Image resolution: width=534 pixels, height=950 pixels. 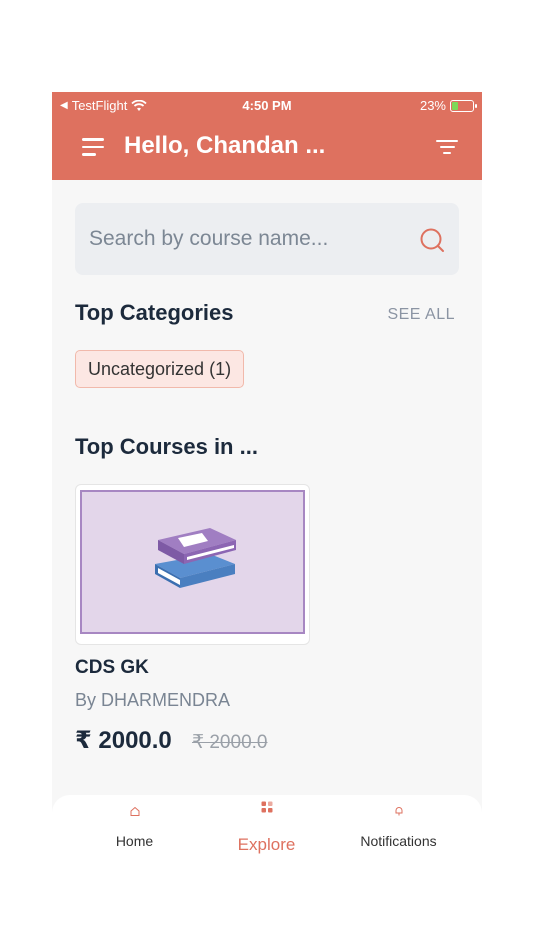 What do you see at coordinates (154, 312) in the screenshot?
I see `categories-heading: Top Categories` at bounding box center [154, 312].